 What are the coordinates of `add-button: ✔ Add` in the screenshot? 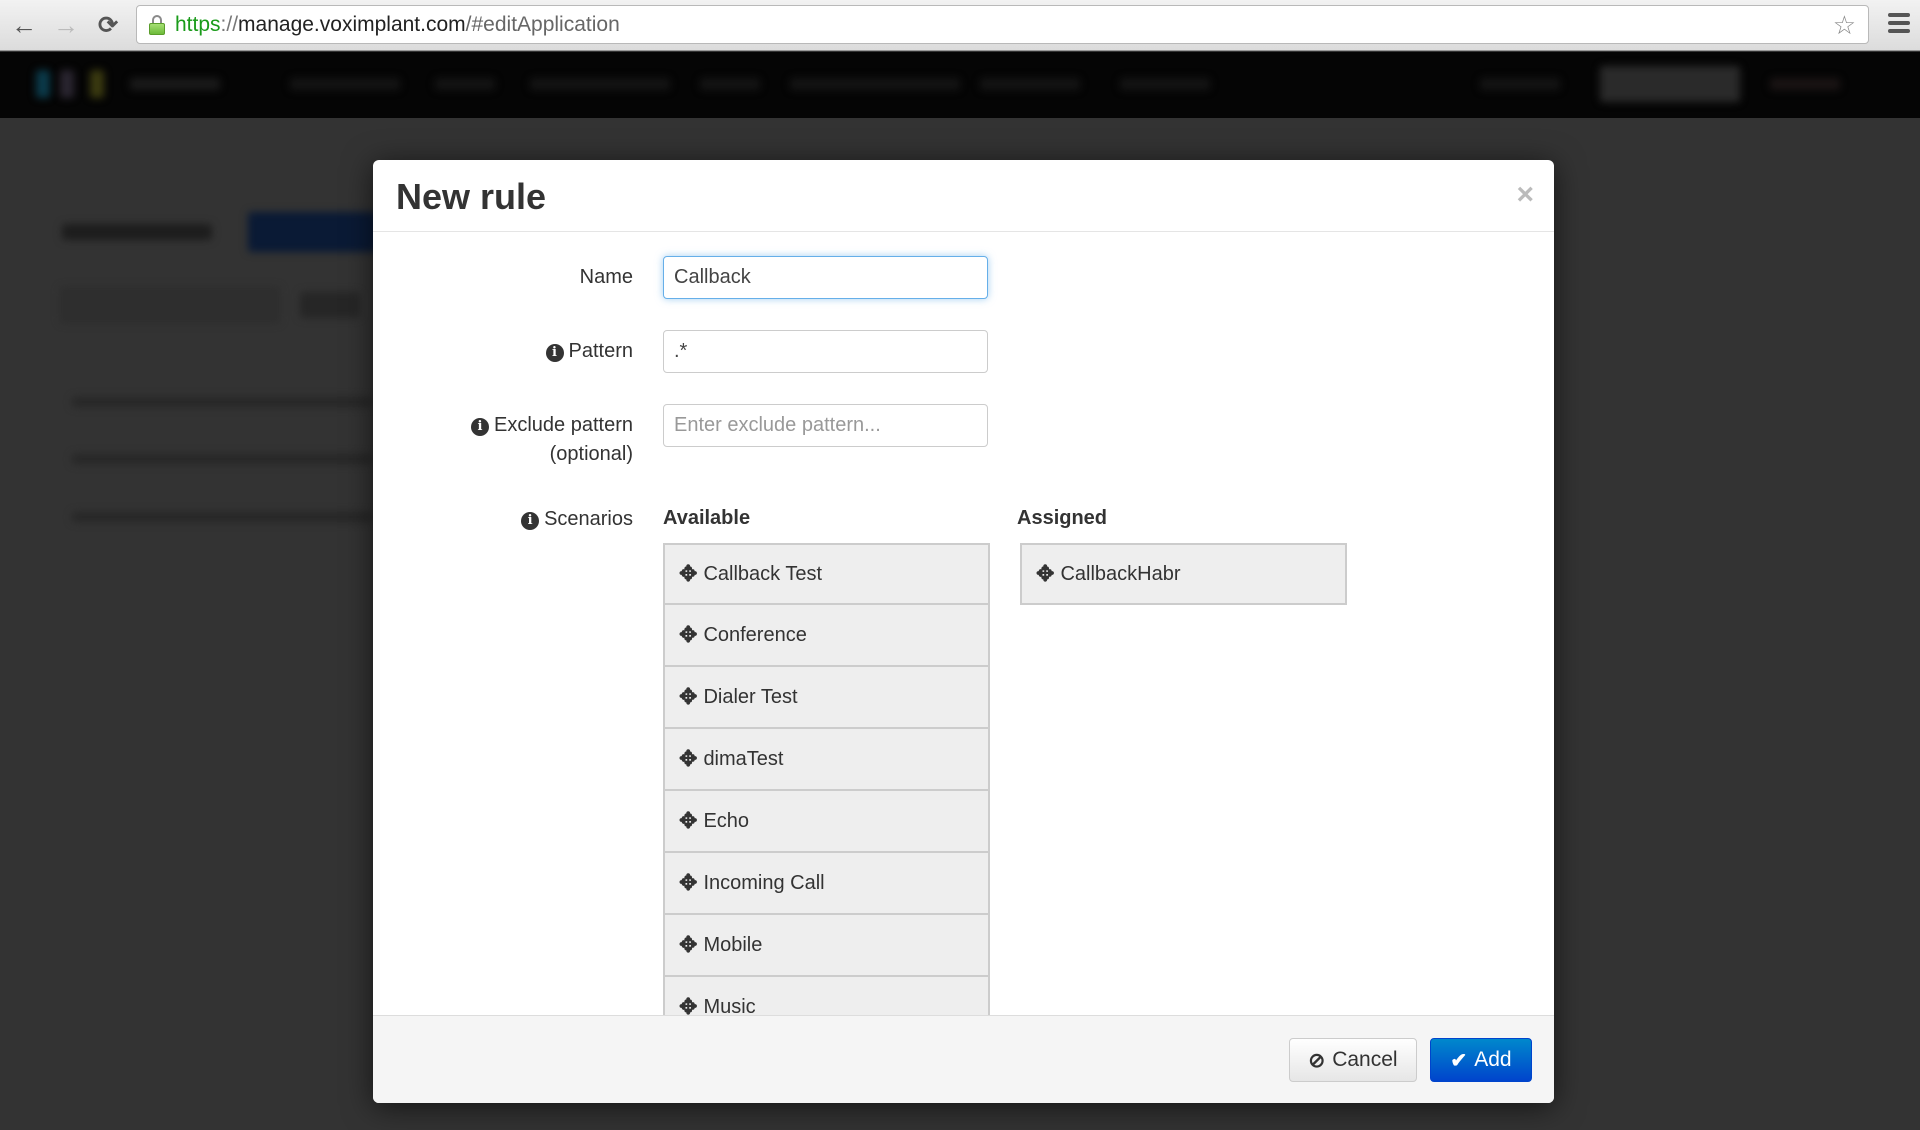 It's located at (1481, 1060).